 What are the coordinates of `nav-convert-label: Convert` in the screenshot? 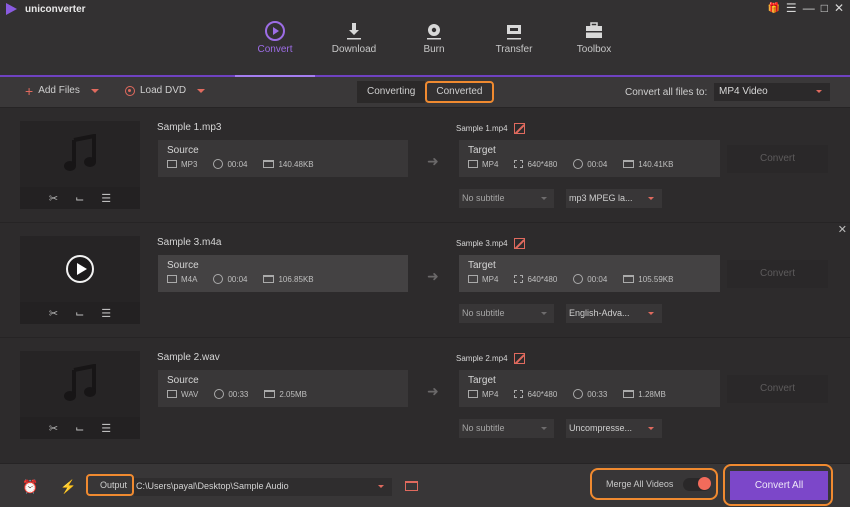 It's located at (275, 49).